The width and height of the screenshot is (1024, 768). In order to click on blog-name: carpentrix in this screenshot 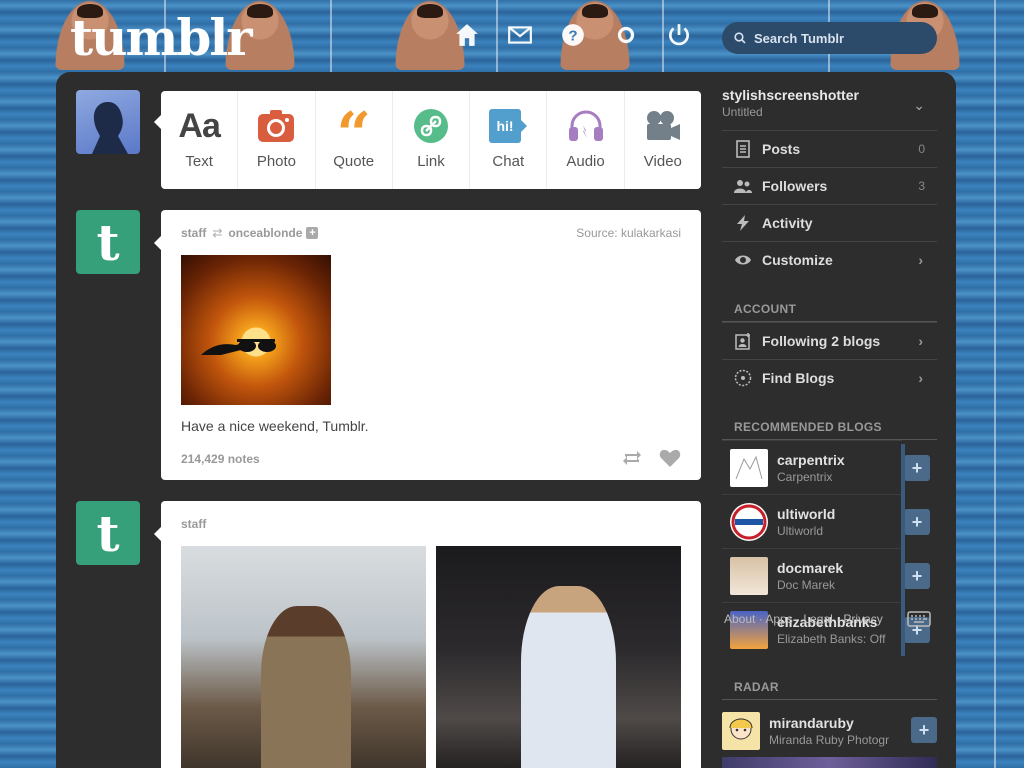, I will do `click(811, 459)`.